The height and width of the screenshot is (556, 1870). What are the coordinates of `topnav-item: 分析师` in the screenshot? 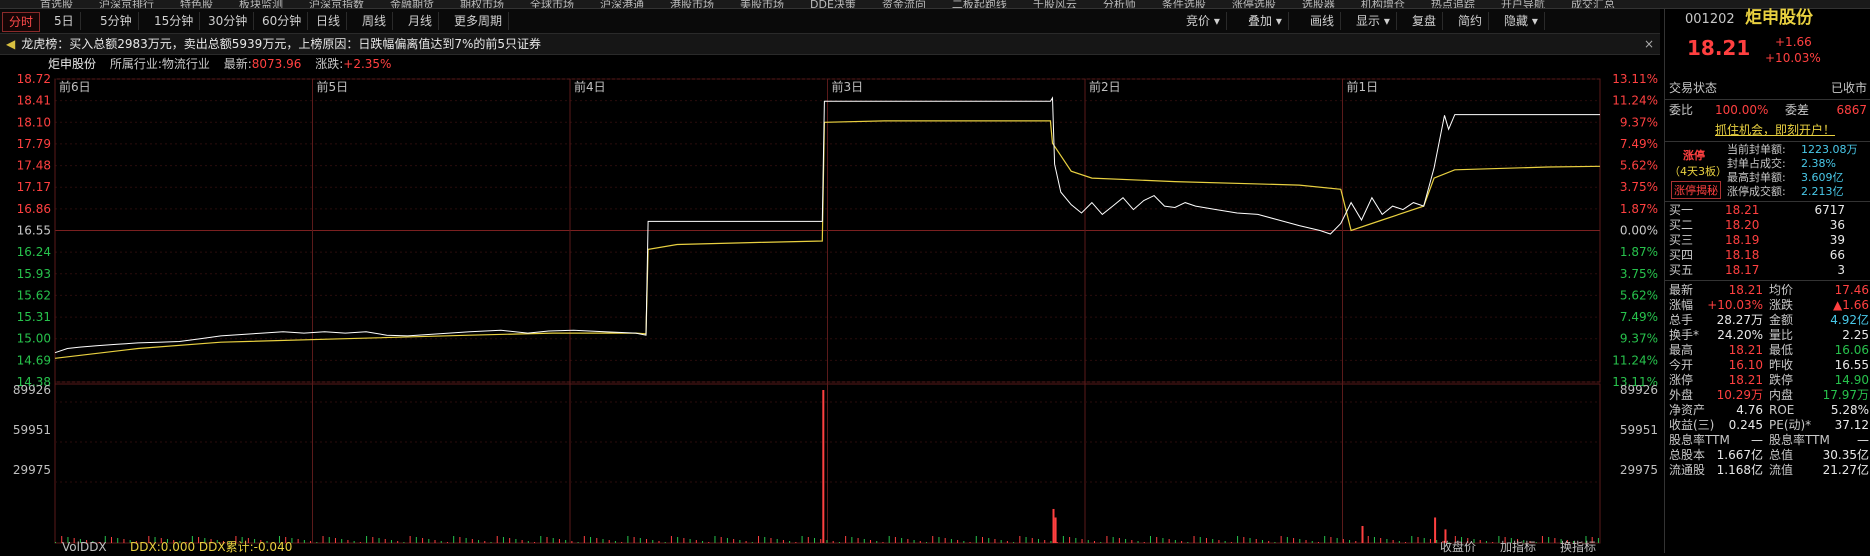 It's located at (1119, 4).